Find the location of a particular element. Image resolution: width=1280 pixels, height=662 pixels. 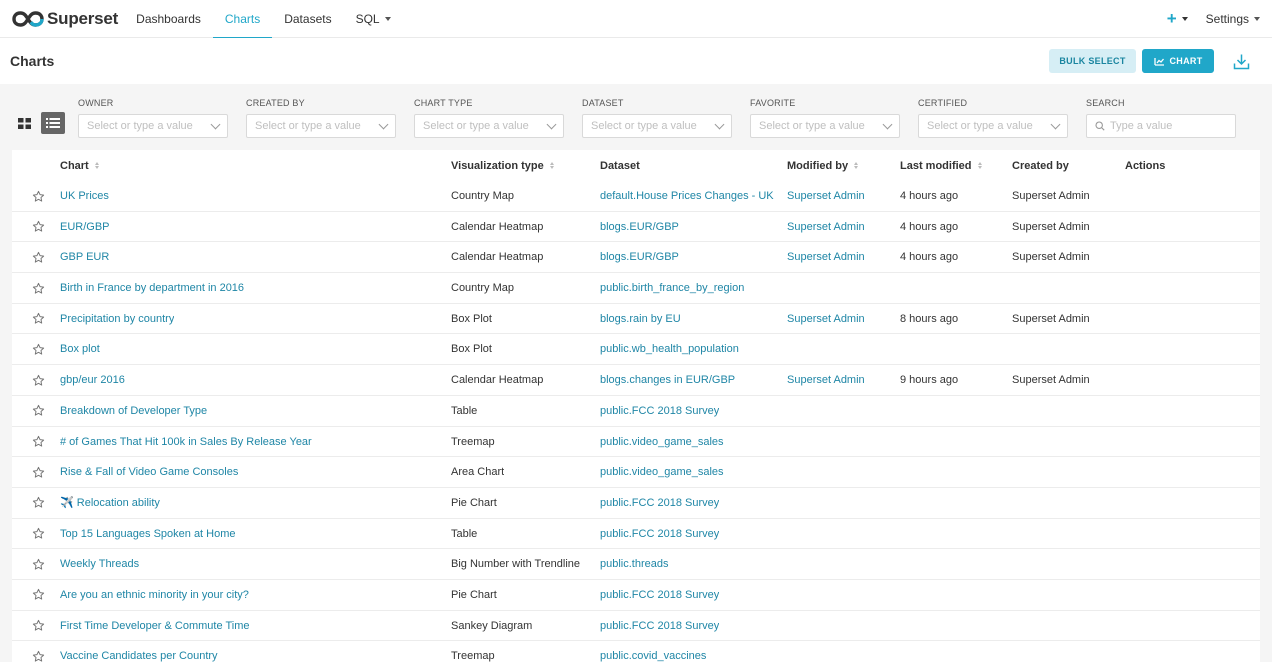

column-header-created-by-label: Created by is located at coordinates (1040, 165).